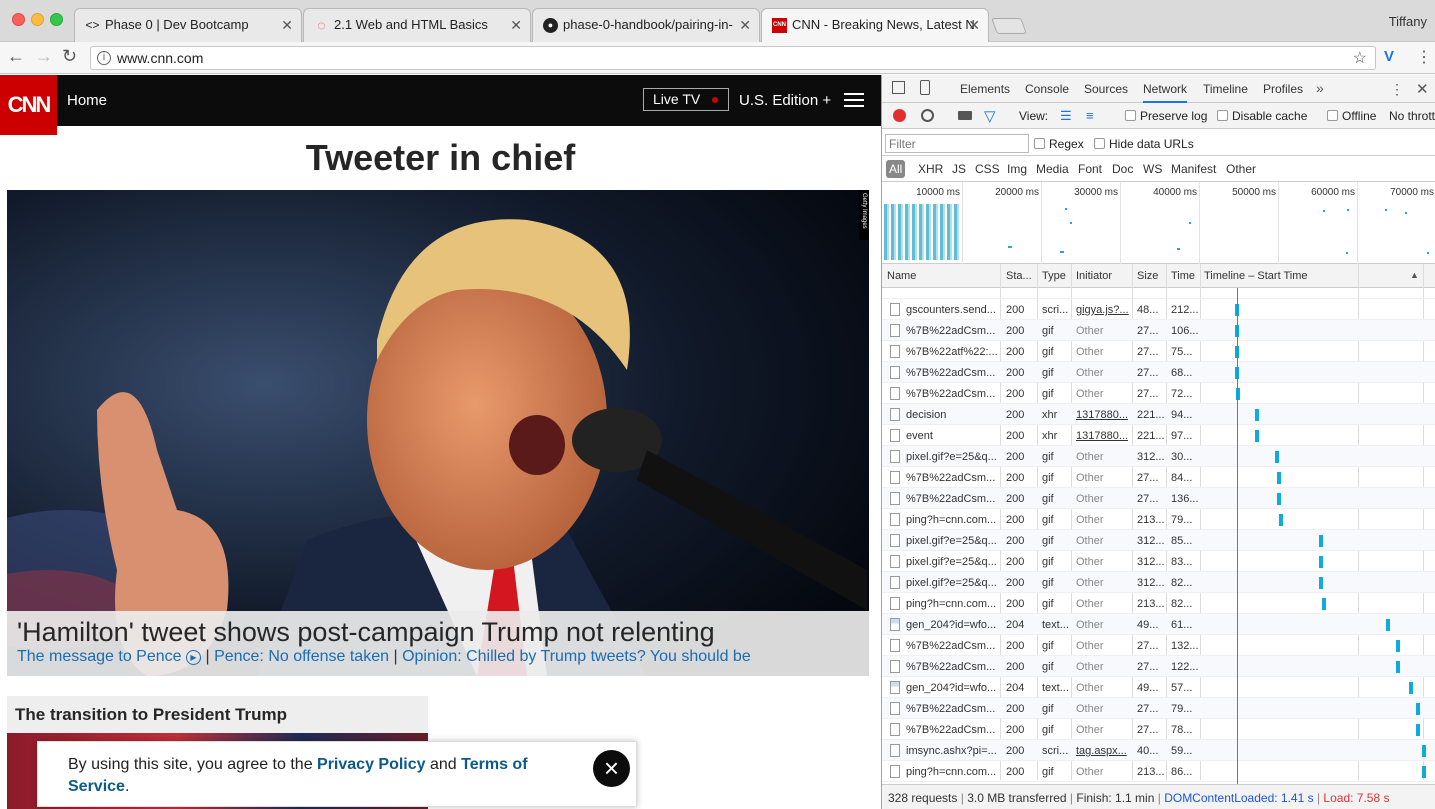 The image size is (1435, 809). I want to click on tab-github-handbook: ● phase-0-handbook/pairing-in- ✕, so click(646, 25).